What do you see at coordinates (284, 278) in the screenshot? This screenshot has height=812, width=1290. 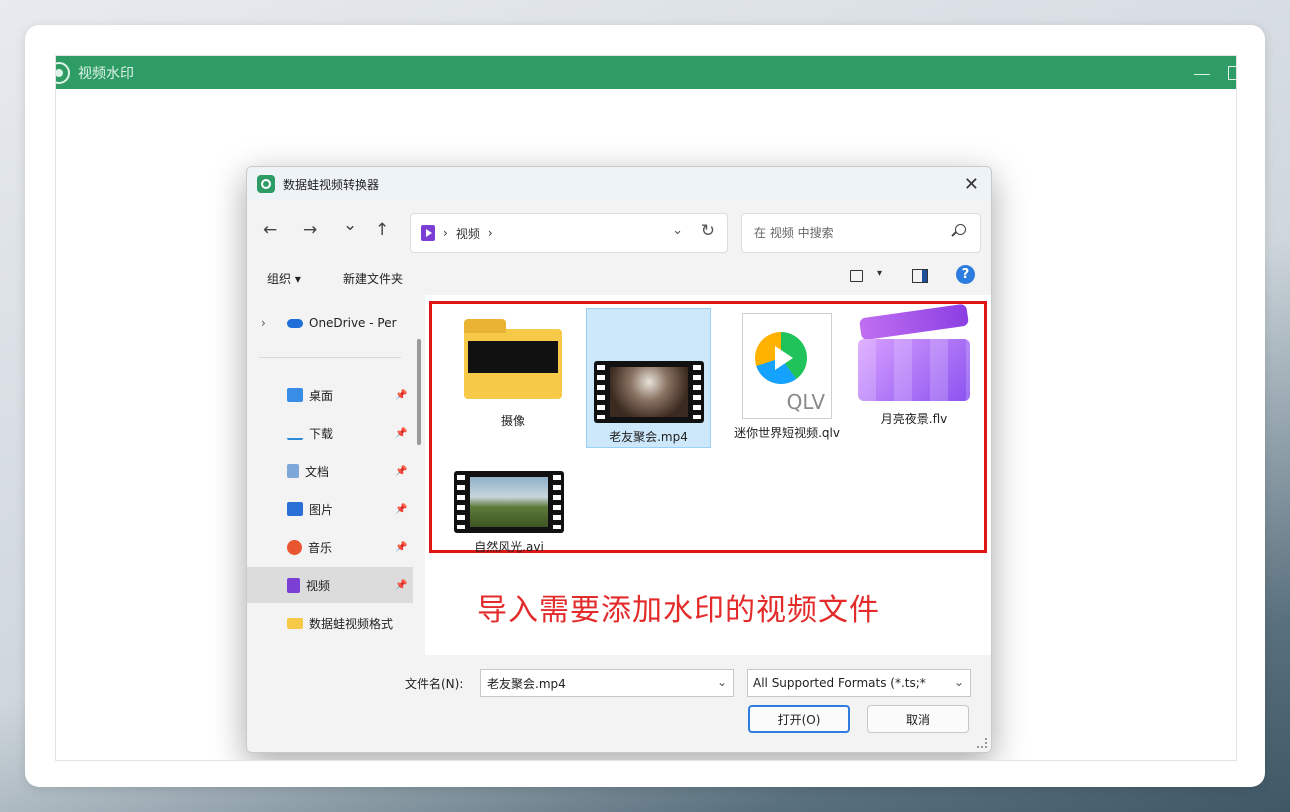 I see `organize-menu: 组织 ▾` at bounding box center [284, 278].